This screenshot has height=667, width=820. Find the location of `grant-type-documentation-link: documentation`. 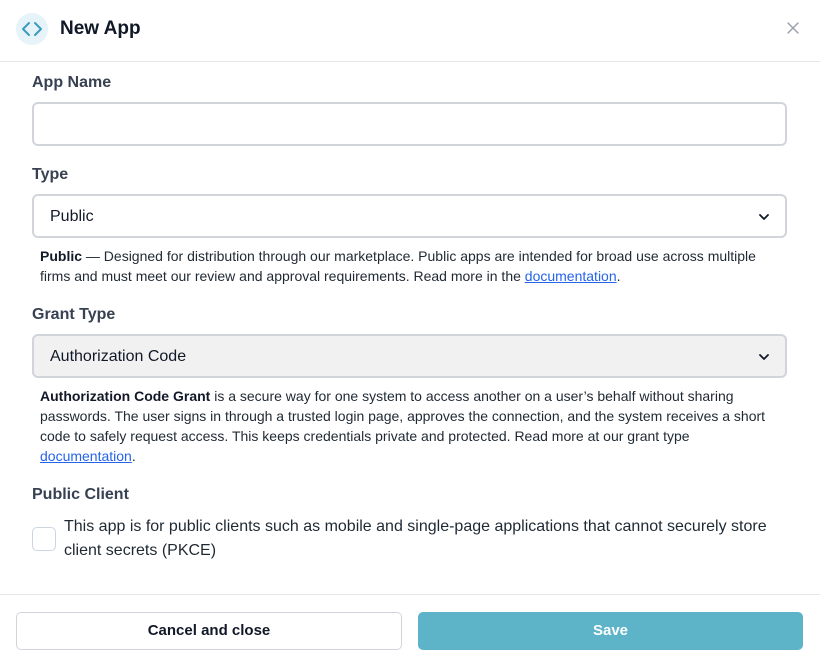

grant-type-documentation-link: documentation is located at coordinates (86, 456).